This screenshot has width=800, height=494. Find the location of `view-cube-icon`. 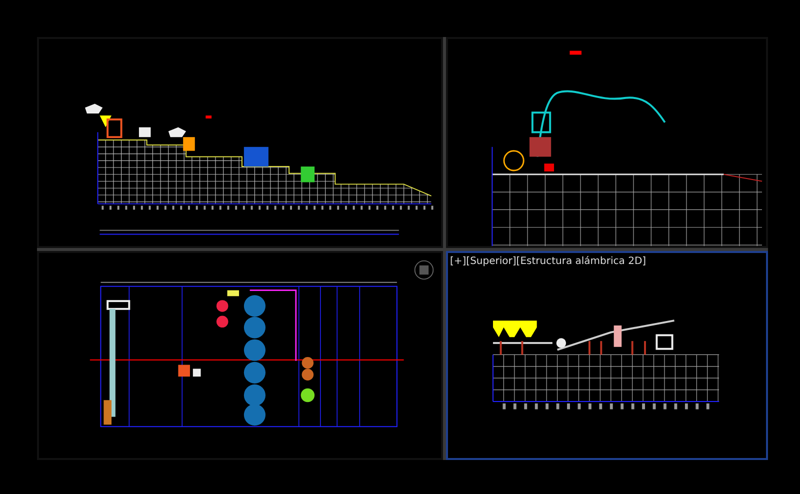

view-cube-icon is located at coordinates (424, 270).